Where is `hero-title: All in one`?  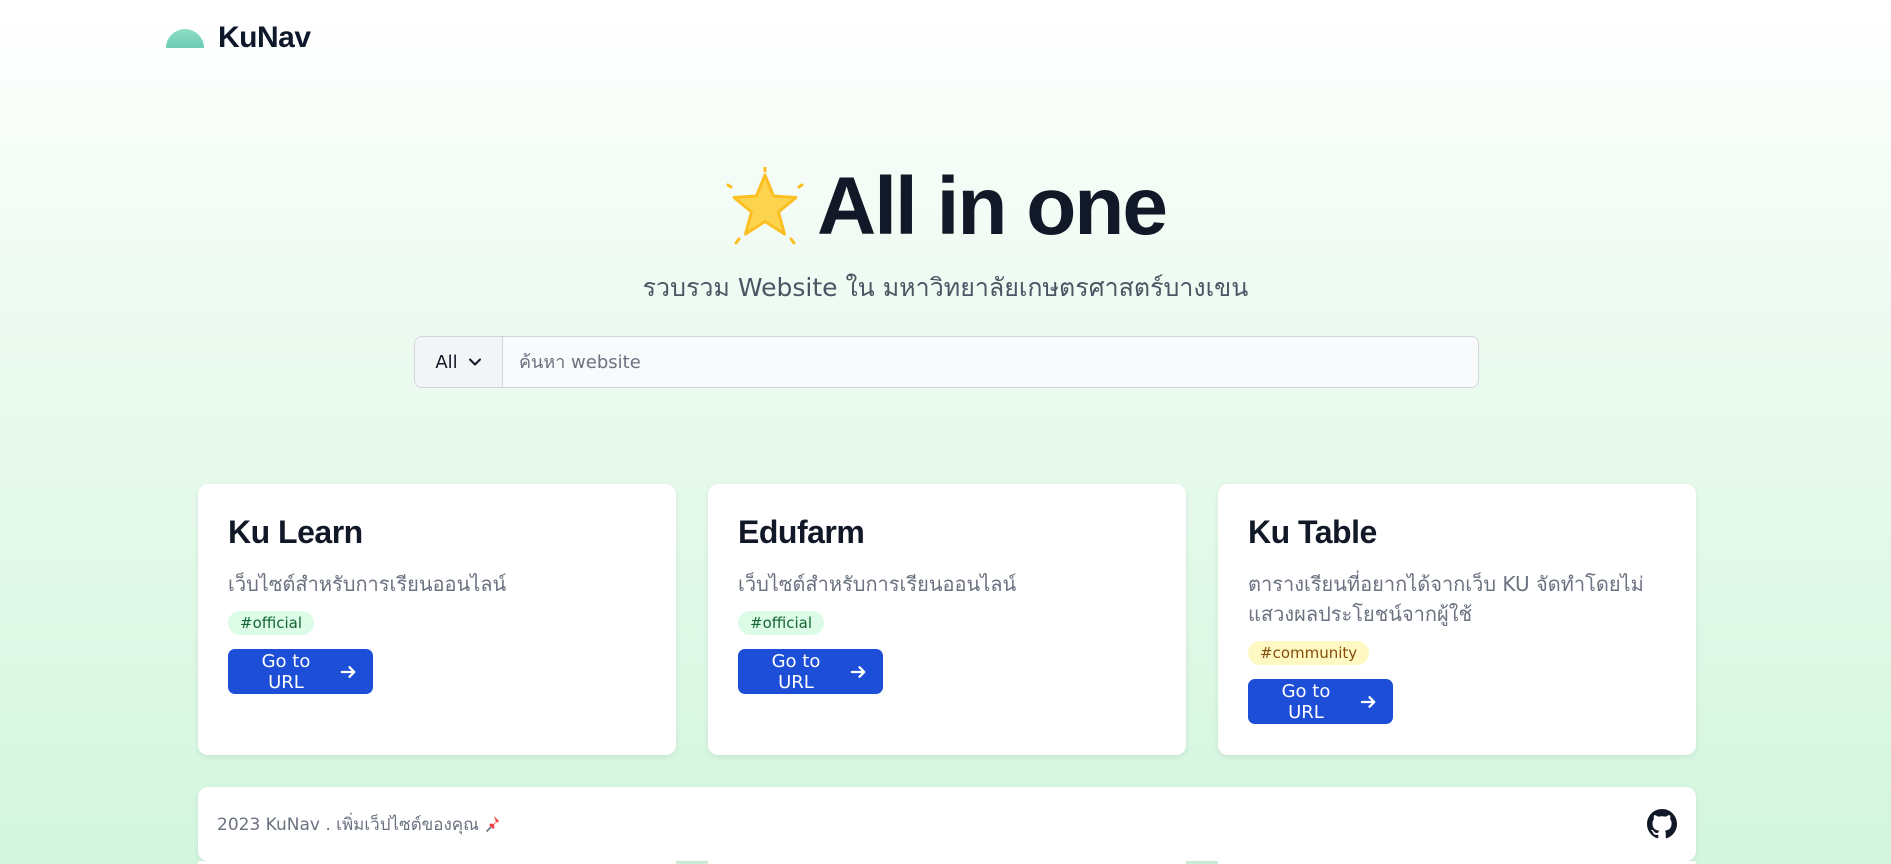
hero-title: All in one is located at coordinates (946, 207).